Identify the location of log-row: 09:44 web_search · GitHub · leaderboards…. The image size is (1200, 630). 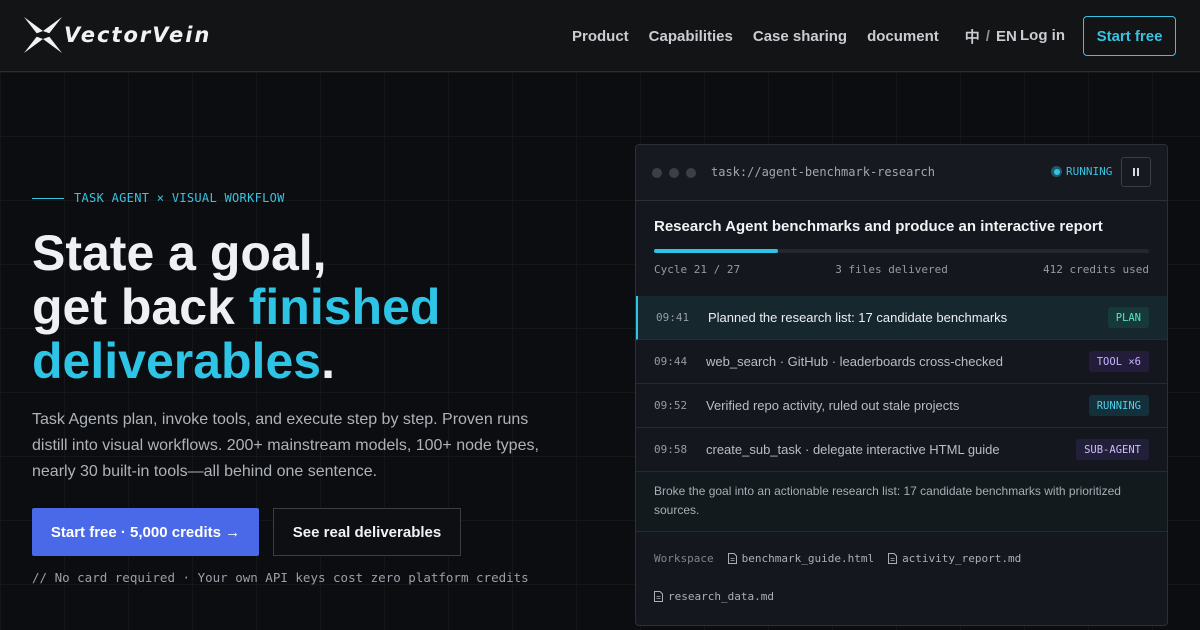
(901, 362).